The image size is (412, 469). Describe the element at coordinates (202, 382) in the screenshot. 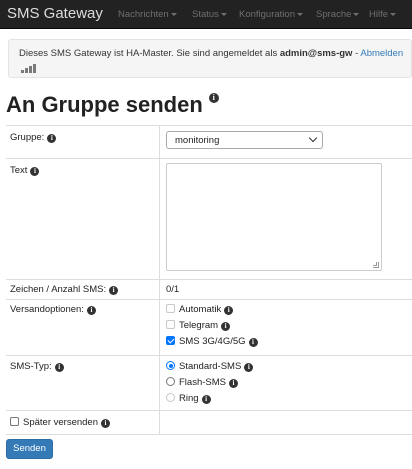

I see `sms-type-flash: Flash-SMS i` at that location.